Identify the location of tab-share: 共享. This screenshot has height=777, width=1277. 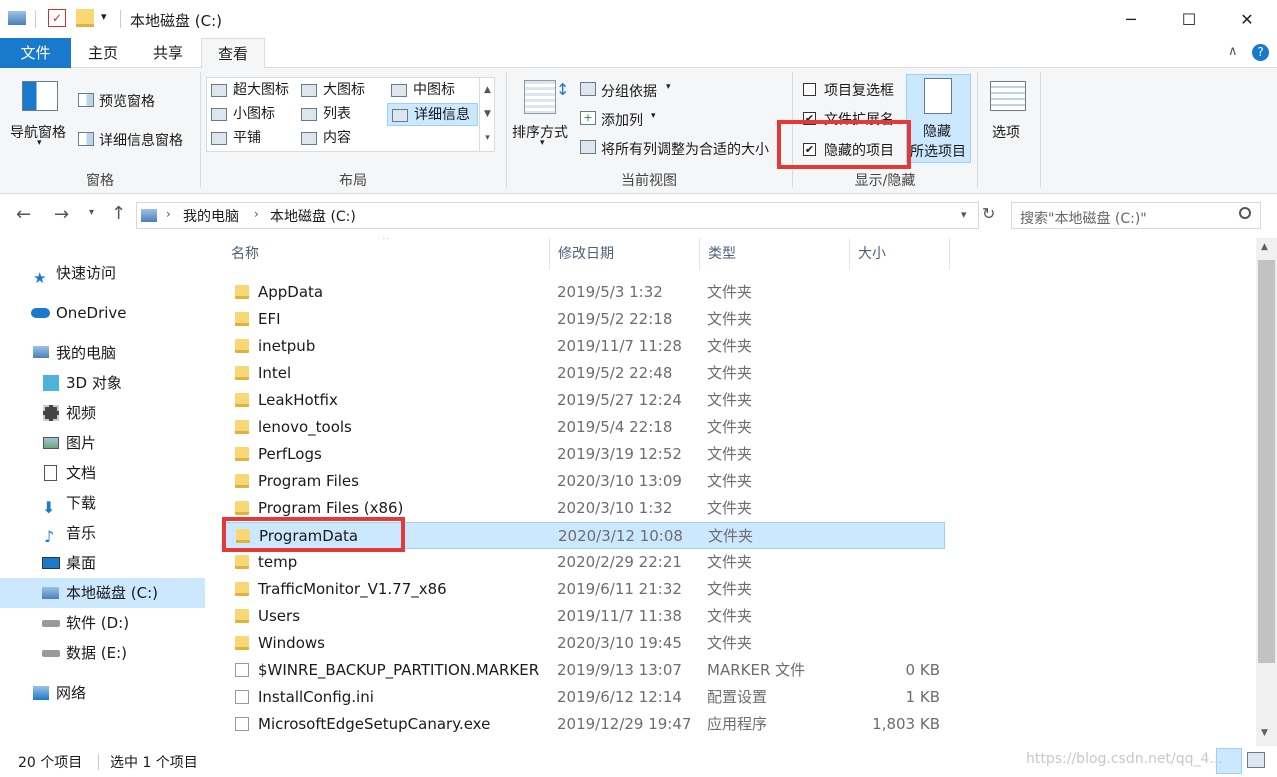
(168, 53).